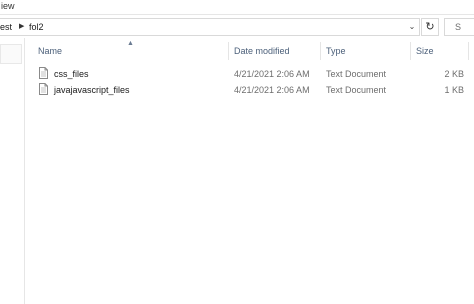 This screenshot has width=474, height=304. I want to click on file-name: css_files, so click(71, 74).